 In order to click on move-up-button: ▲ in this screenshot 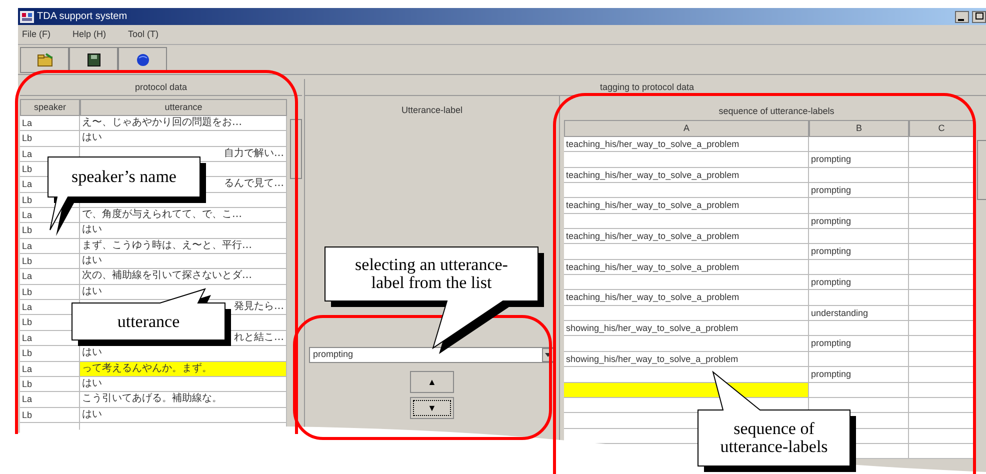, I will do `click(432, 382)`.